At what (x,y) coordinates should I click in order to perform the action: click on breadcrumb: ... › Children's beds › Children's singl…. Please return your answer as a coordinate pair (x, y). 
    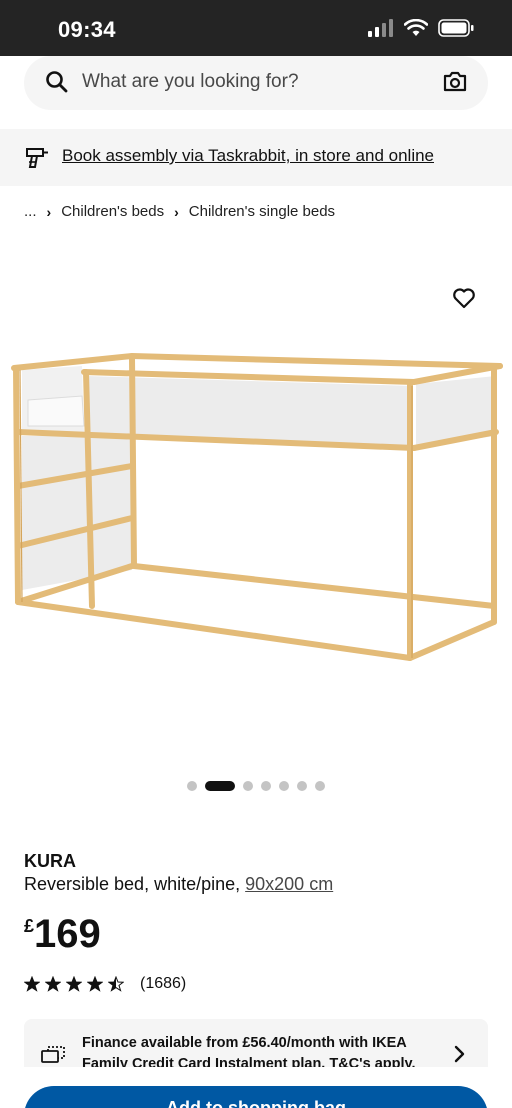
    Looking at the image, I should click on (179, 211).